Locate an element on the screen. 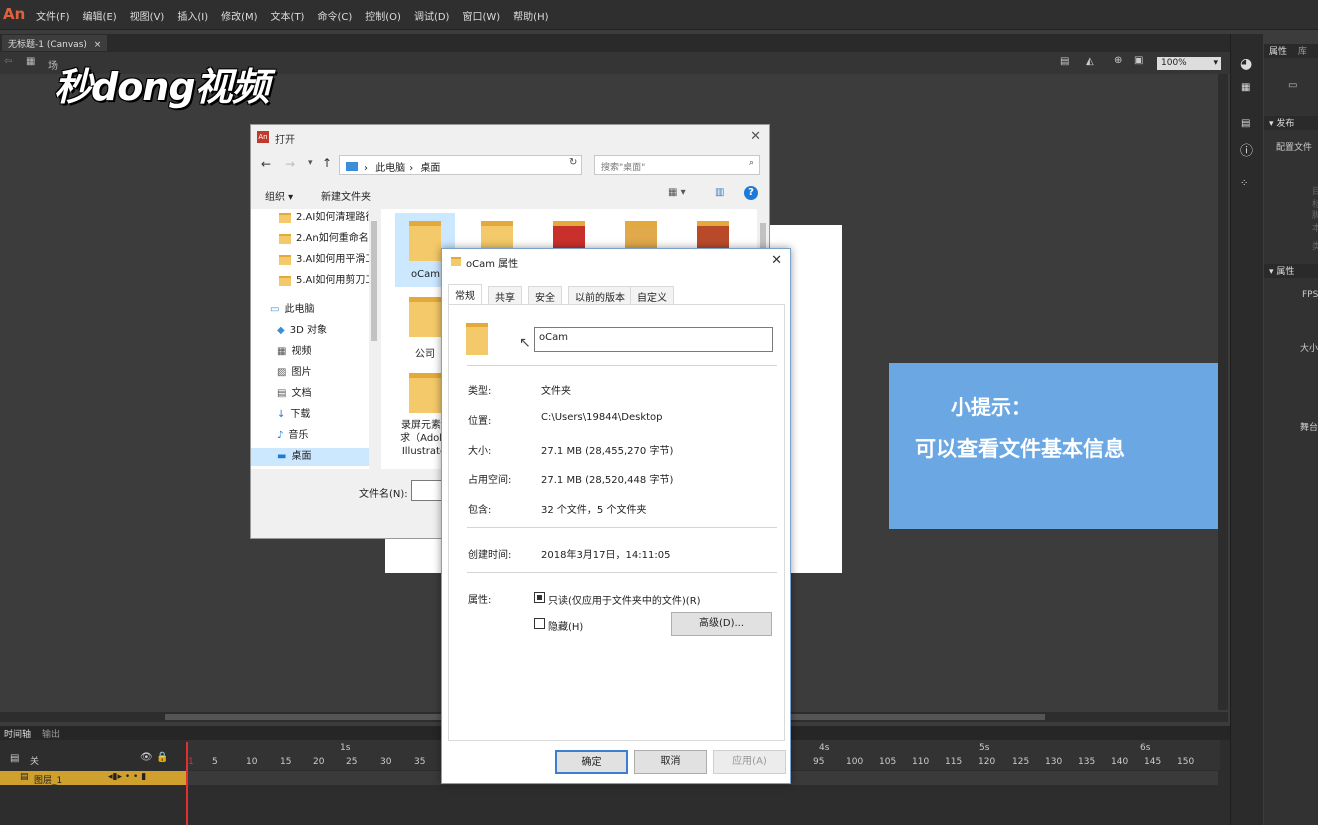 The width and height of the screenshot is (1318, 825). up-icon: ↑ is located at coordinates (327, 163).